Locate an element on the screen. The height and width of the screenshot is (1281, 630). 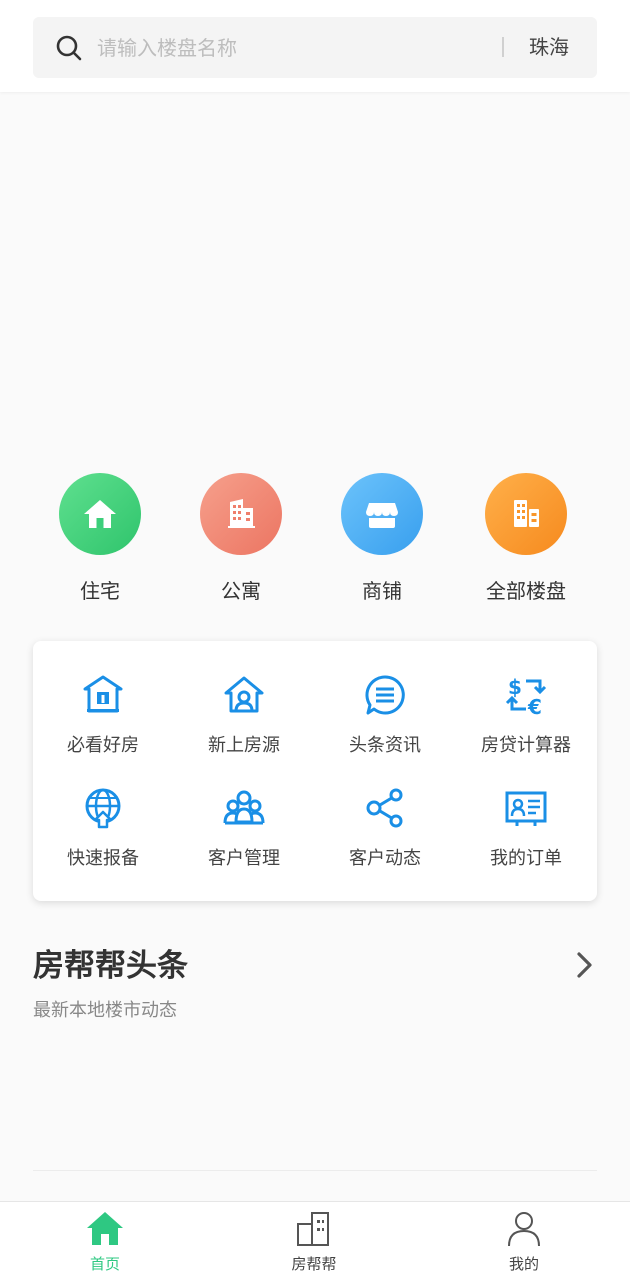
apartment-icon is located at coordinates (241, 514).